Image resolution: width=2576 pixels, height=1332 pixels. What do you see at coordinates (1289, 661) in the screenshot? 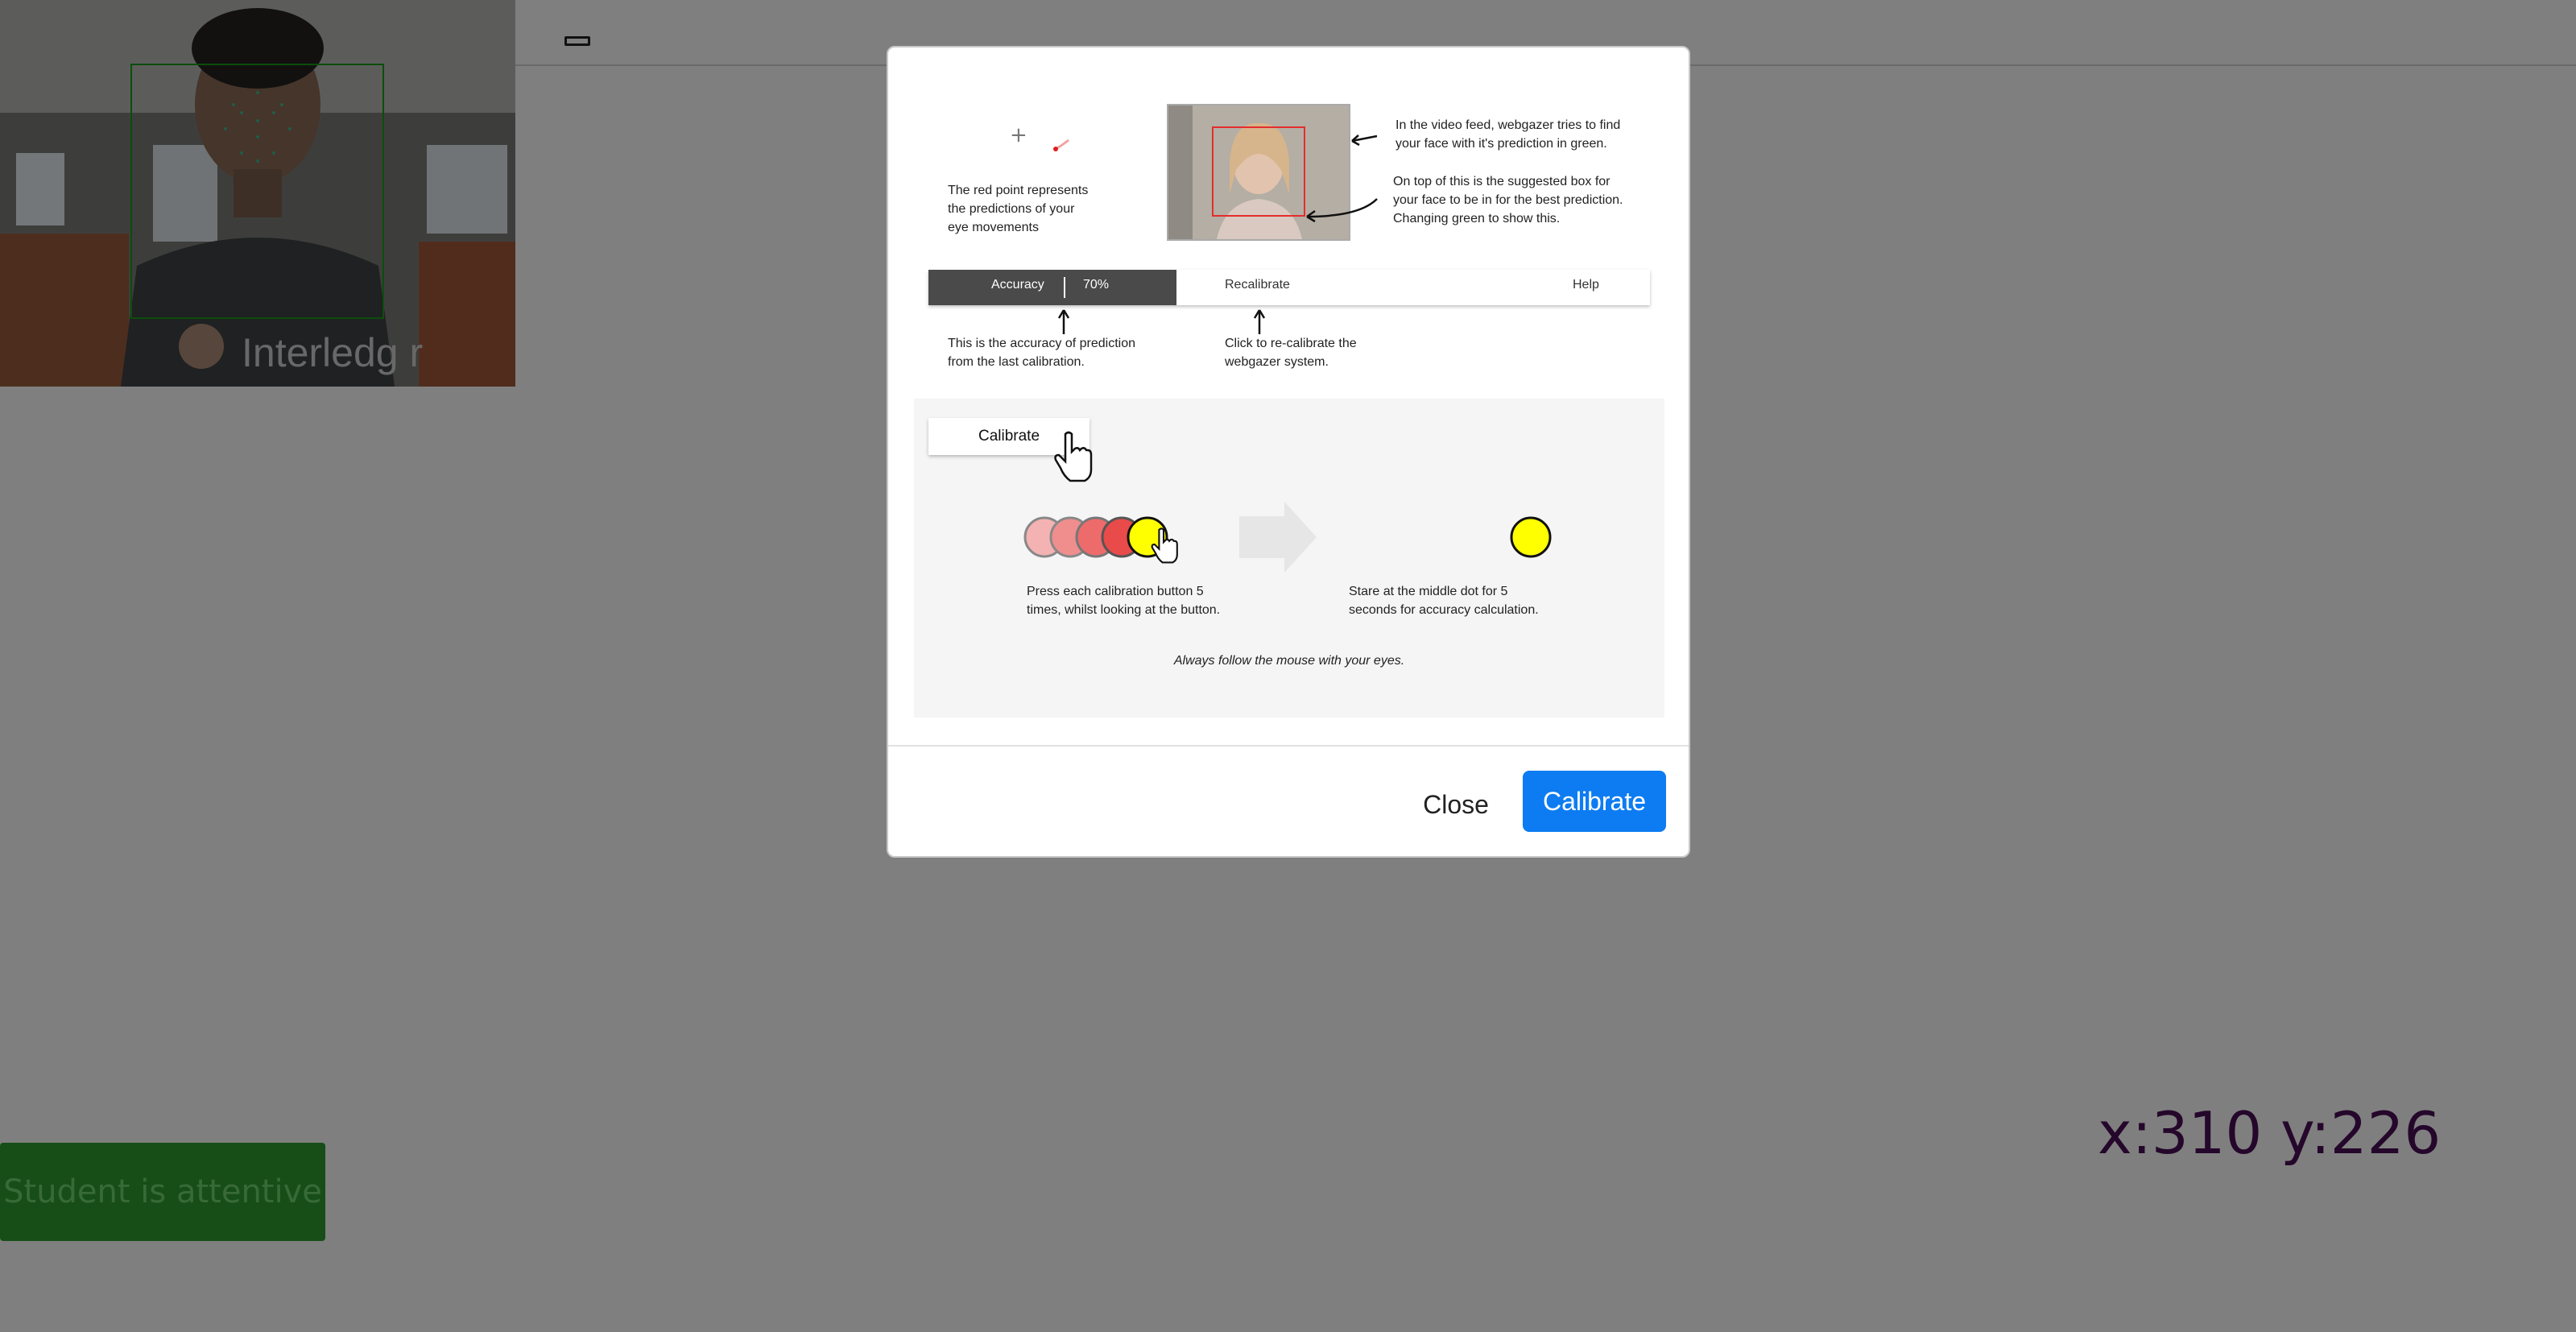
I see `follow-mouse-note: Always follow the mouse with your eyes.` at bounding box center [1289, 661].